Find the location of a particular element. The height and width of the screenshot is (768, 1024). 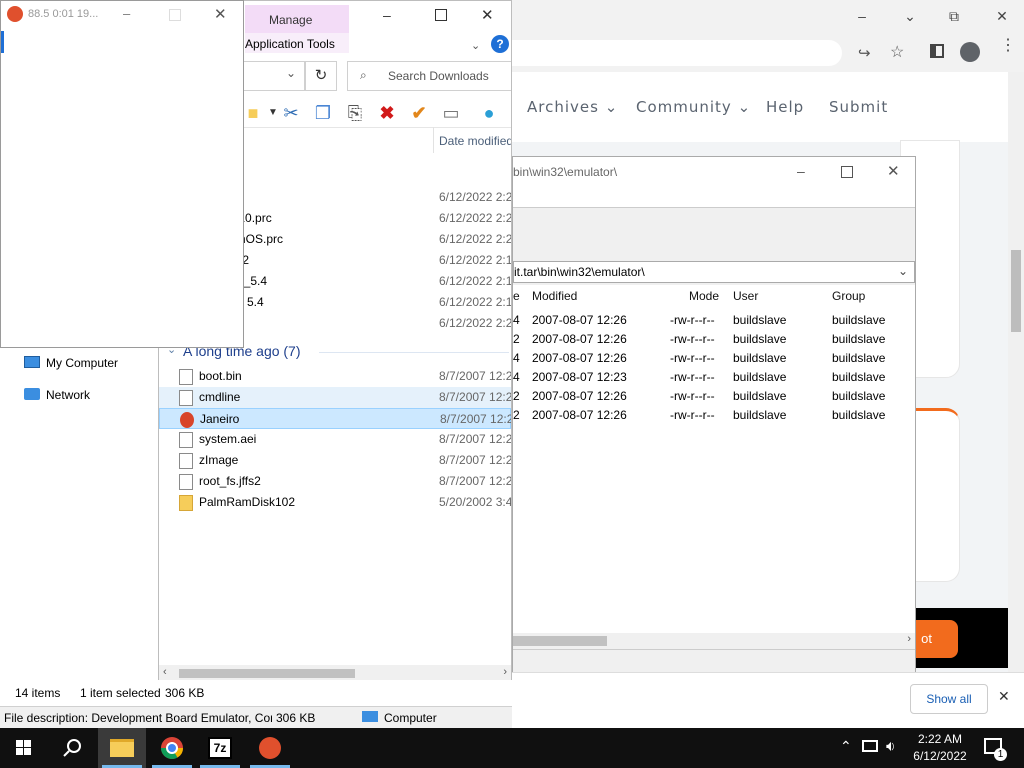

emulator-window: 88.5 0:01 19... – ✕ is located at coordinates (122, 174).